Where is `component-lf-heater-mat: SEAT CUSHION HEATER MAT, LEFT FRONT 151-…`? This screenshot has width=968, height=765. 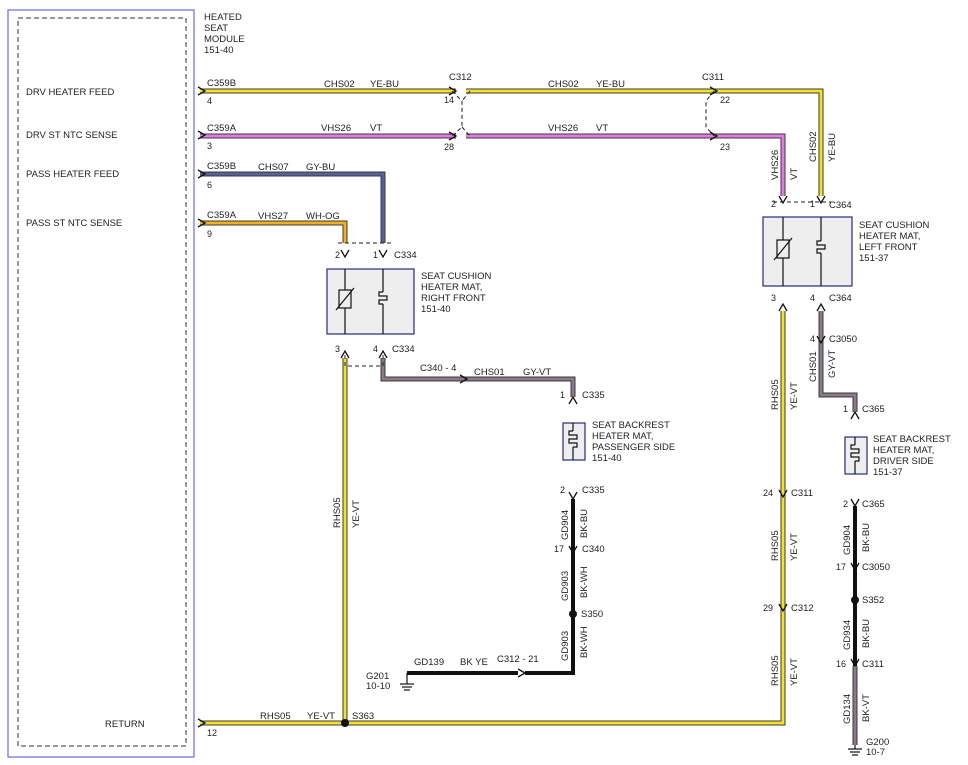 component-lf-heater-mat: SEAT CUSHION HEATER MAT, LEFT FRONT 151-… is located at coordinates (846, 251).